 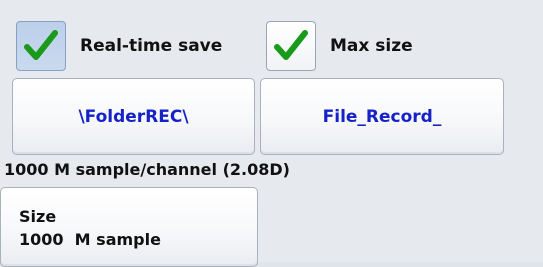 I want to click on sample-capacity-info: 1000 M sample/channel (2.08D), so click(x=147, y=169).